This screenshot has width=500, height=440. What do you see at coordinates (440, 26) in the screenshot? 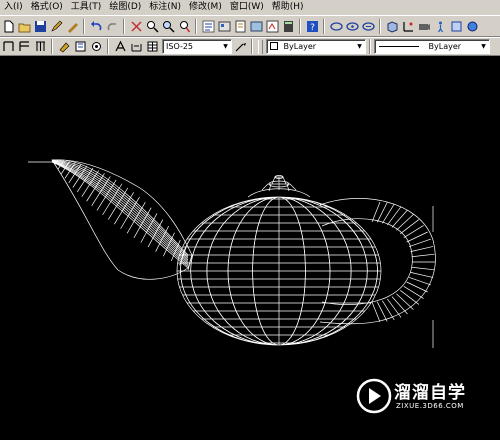
I see `walk-icon` at bounding box center [440, 26].